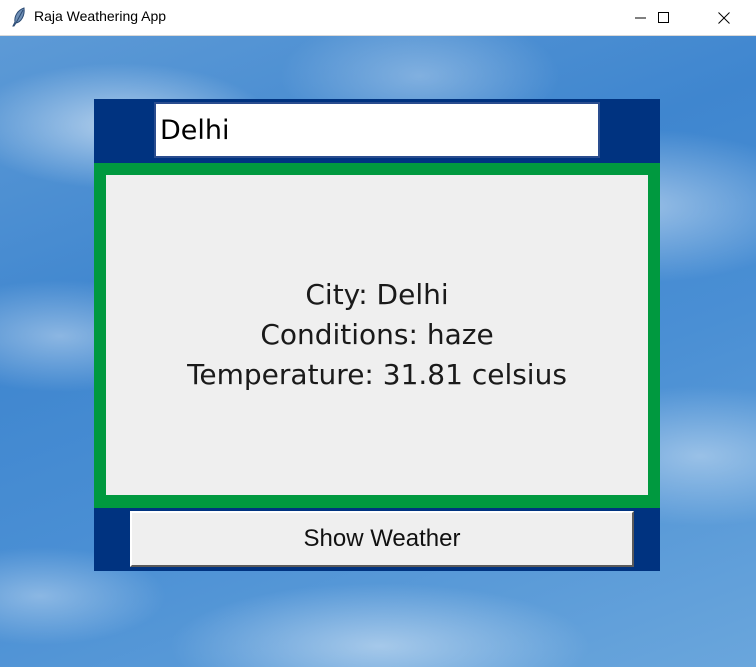 The height and width of the screenshot is (667, 756). I want to click on feather-icon, so click(19, 17).